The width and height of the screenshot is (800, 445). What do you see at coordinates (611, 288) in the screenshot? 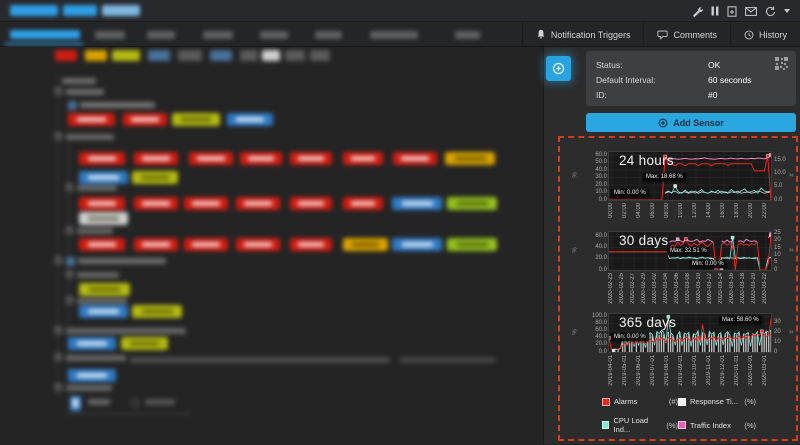
I see `x-axis-label: 2020-02-23` at bounding box center [611, 288].